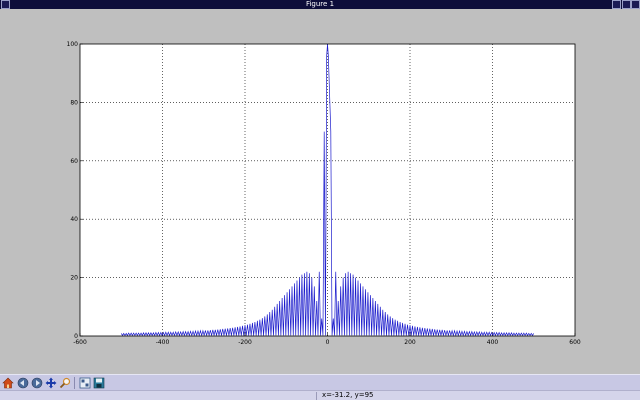  I want to click on window-titlebar: Figure 1, so click(320, 4).